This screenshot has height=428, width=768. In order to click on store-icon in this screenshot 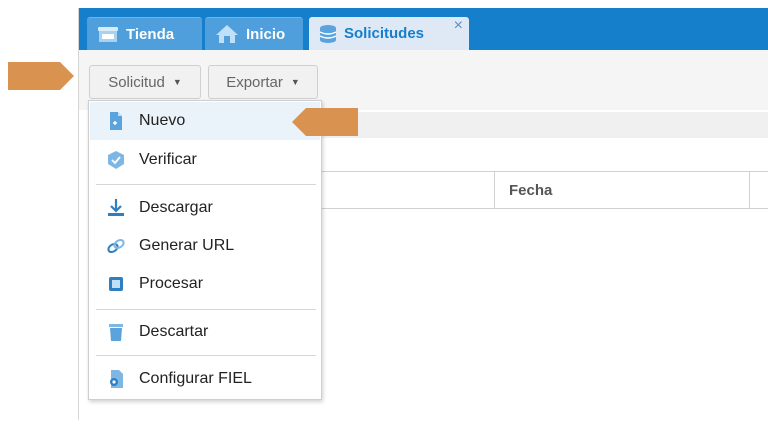, I will do `click(108, 34)`.